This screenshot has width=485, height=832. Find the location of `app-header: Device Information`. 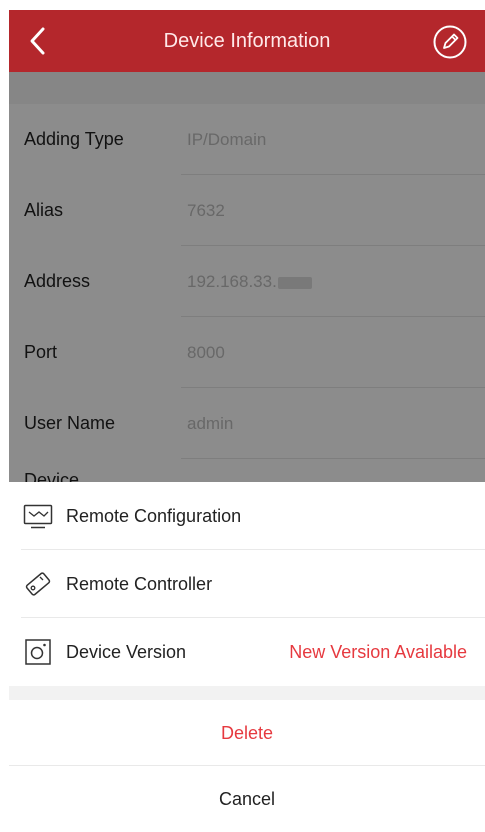

app-header: Device Information is located at coordinates (247, 41).